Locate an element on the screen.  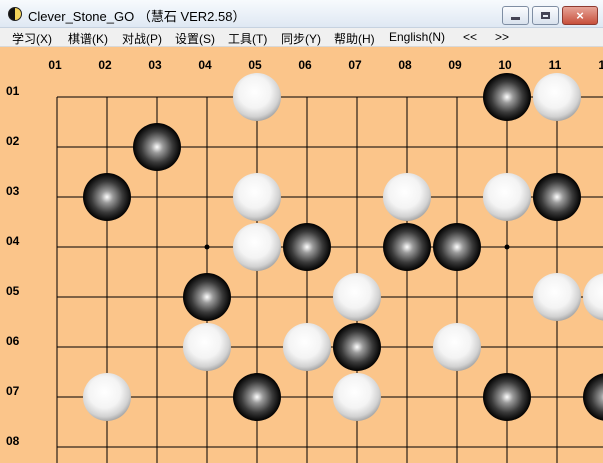
row-label: 02 is located at coordinates (13, 141).